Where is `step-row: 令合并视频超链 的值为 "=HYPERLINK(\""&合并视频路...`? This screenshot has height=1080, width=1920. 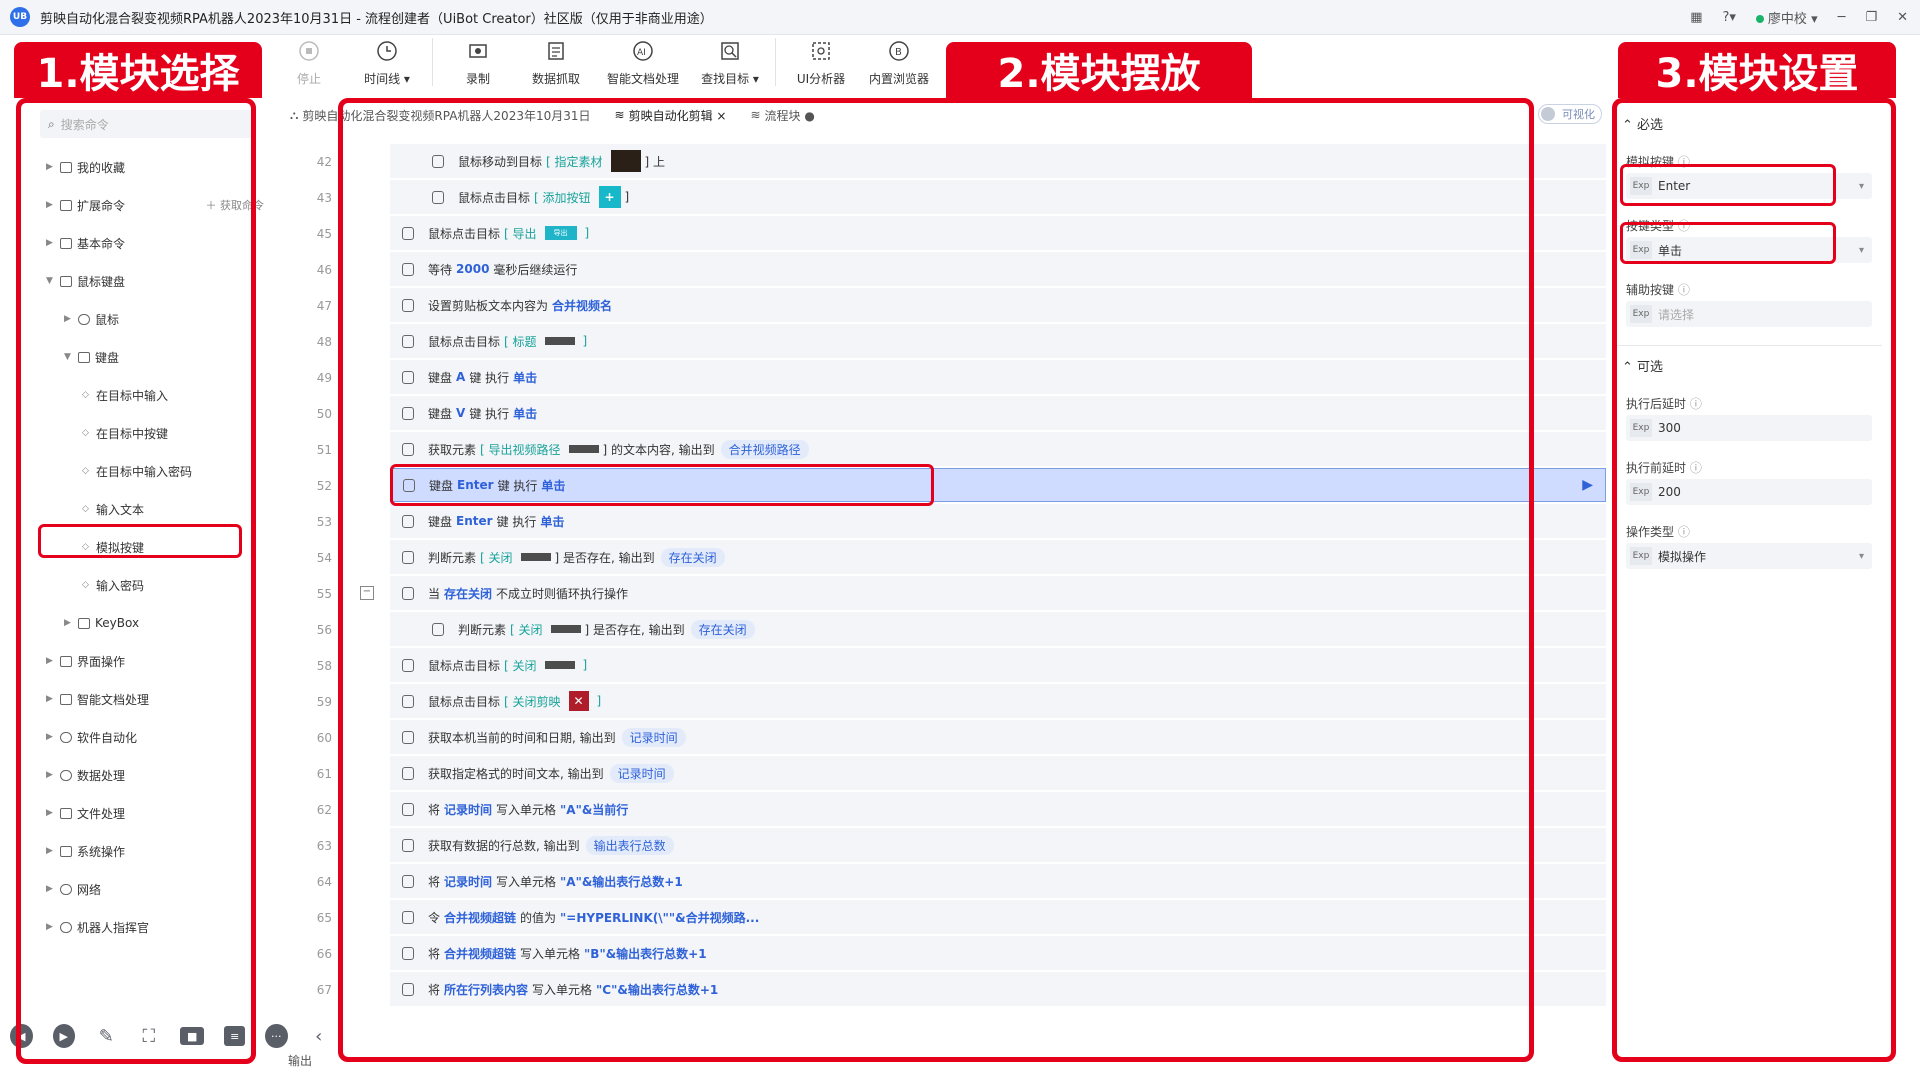 step-row: 令合并视频超链 的值为 "=HYPERLINK(\""&合并视频路... is located at coordinates (998, 917).